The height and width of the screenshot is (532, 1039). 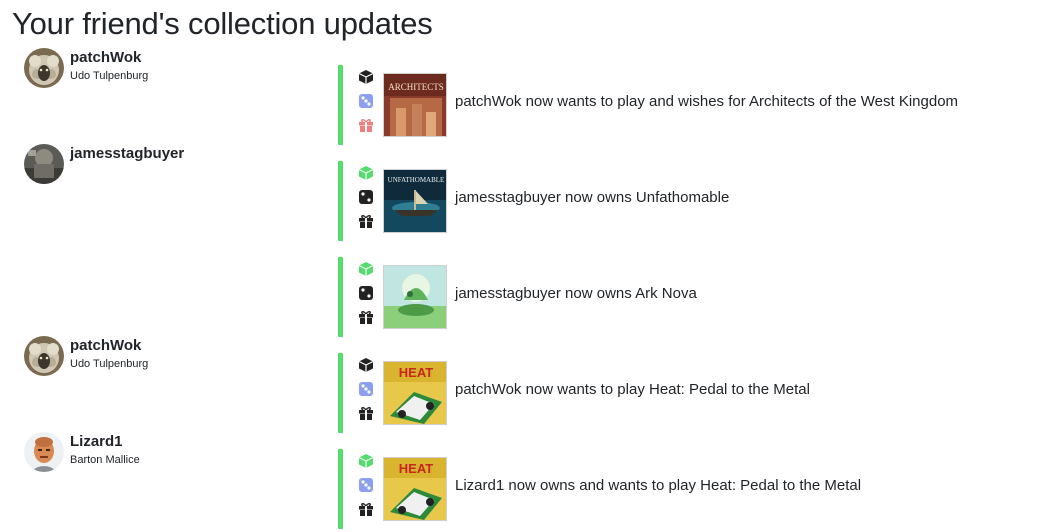 I want to click on entry-text: jamesstagbuyer now owns Ark Nova, so click(x=576, y=293).